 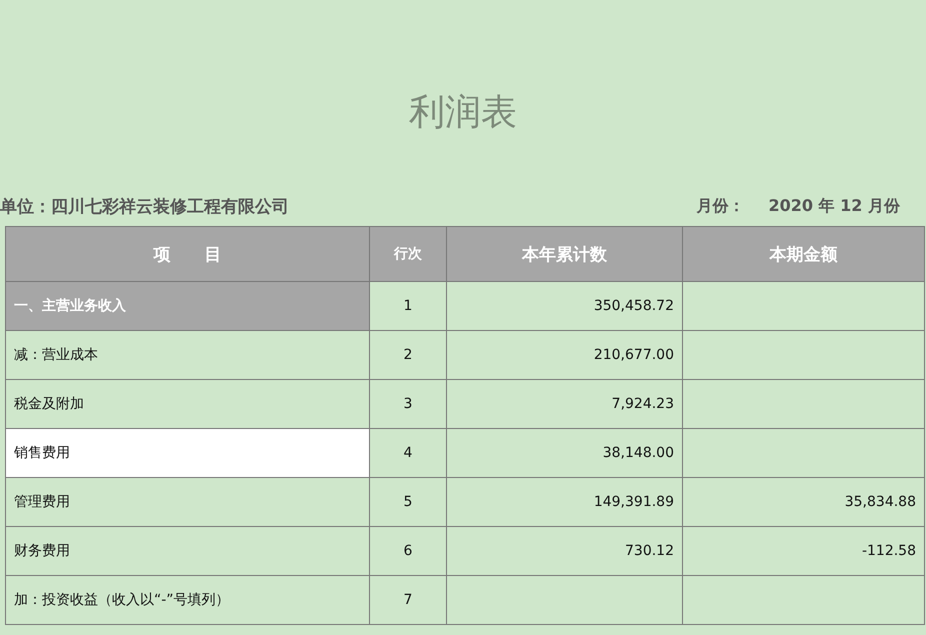 I want to click on sheet-title: 利润表, so click(x=463, y=113).